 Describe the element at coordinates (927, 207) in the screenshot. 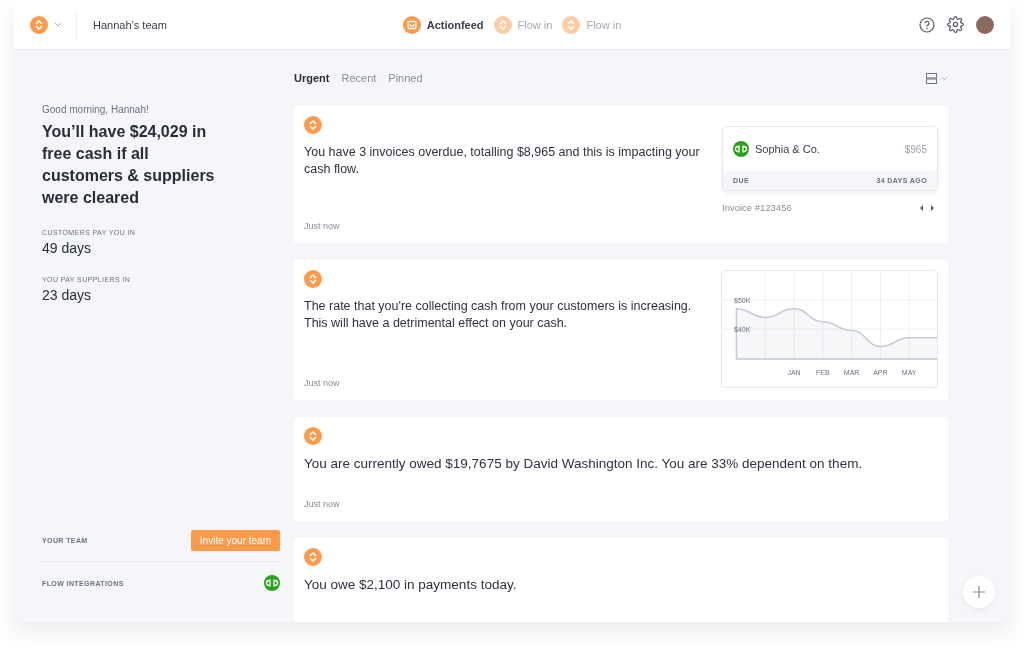

I see `pager-arrows-icon` at that location.